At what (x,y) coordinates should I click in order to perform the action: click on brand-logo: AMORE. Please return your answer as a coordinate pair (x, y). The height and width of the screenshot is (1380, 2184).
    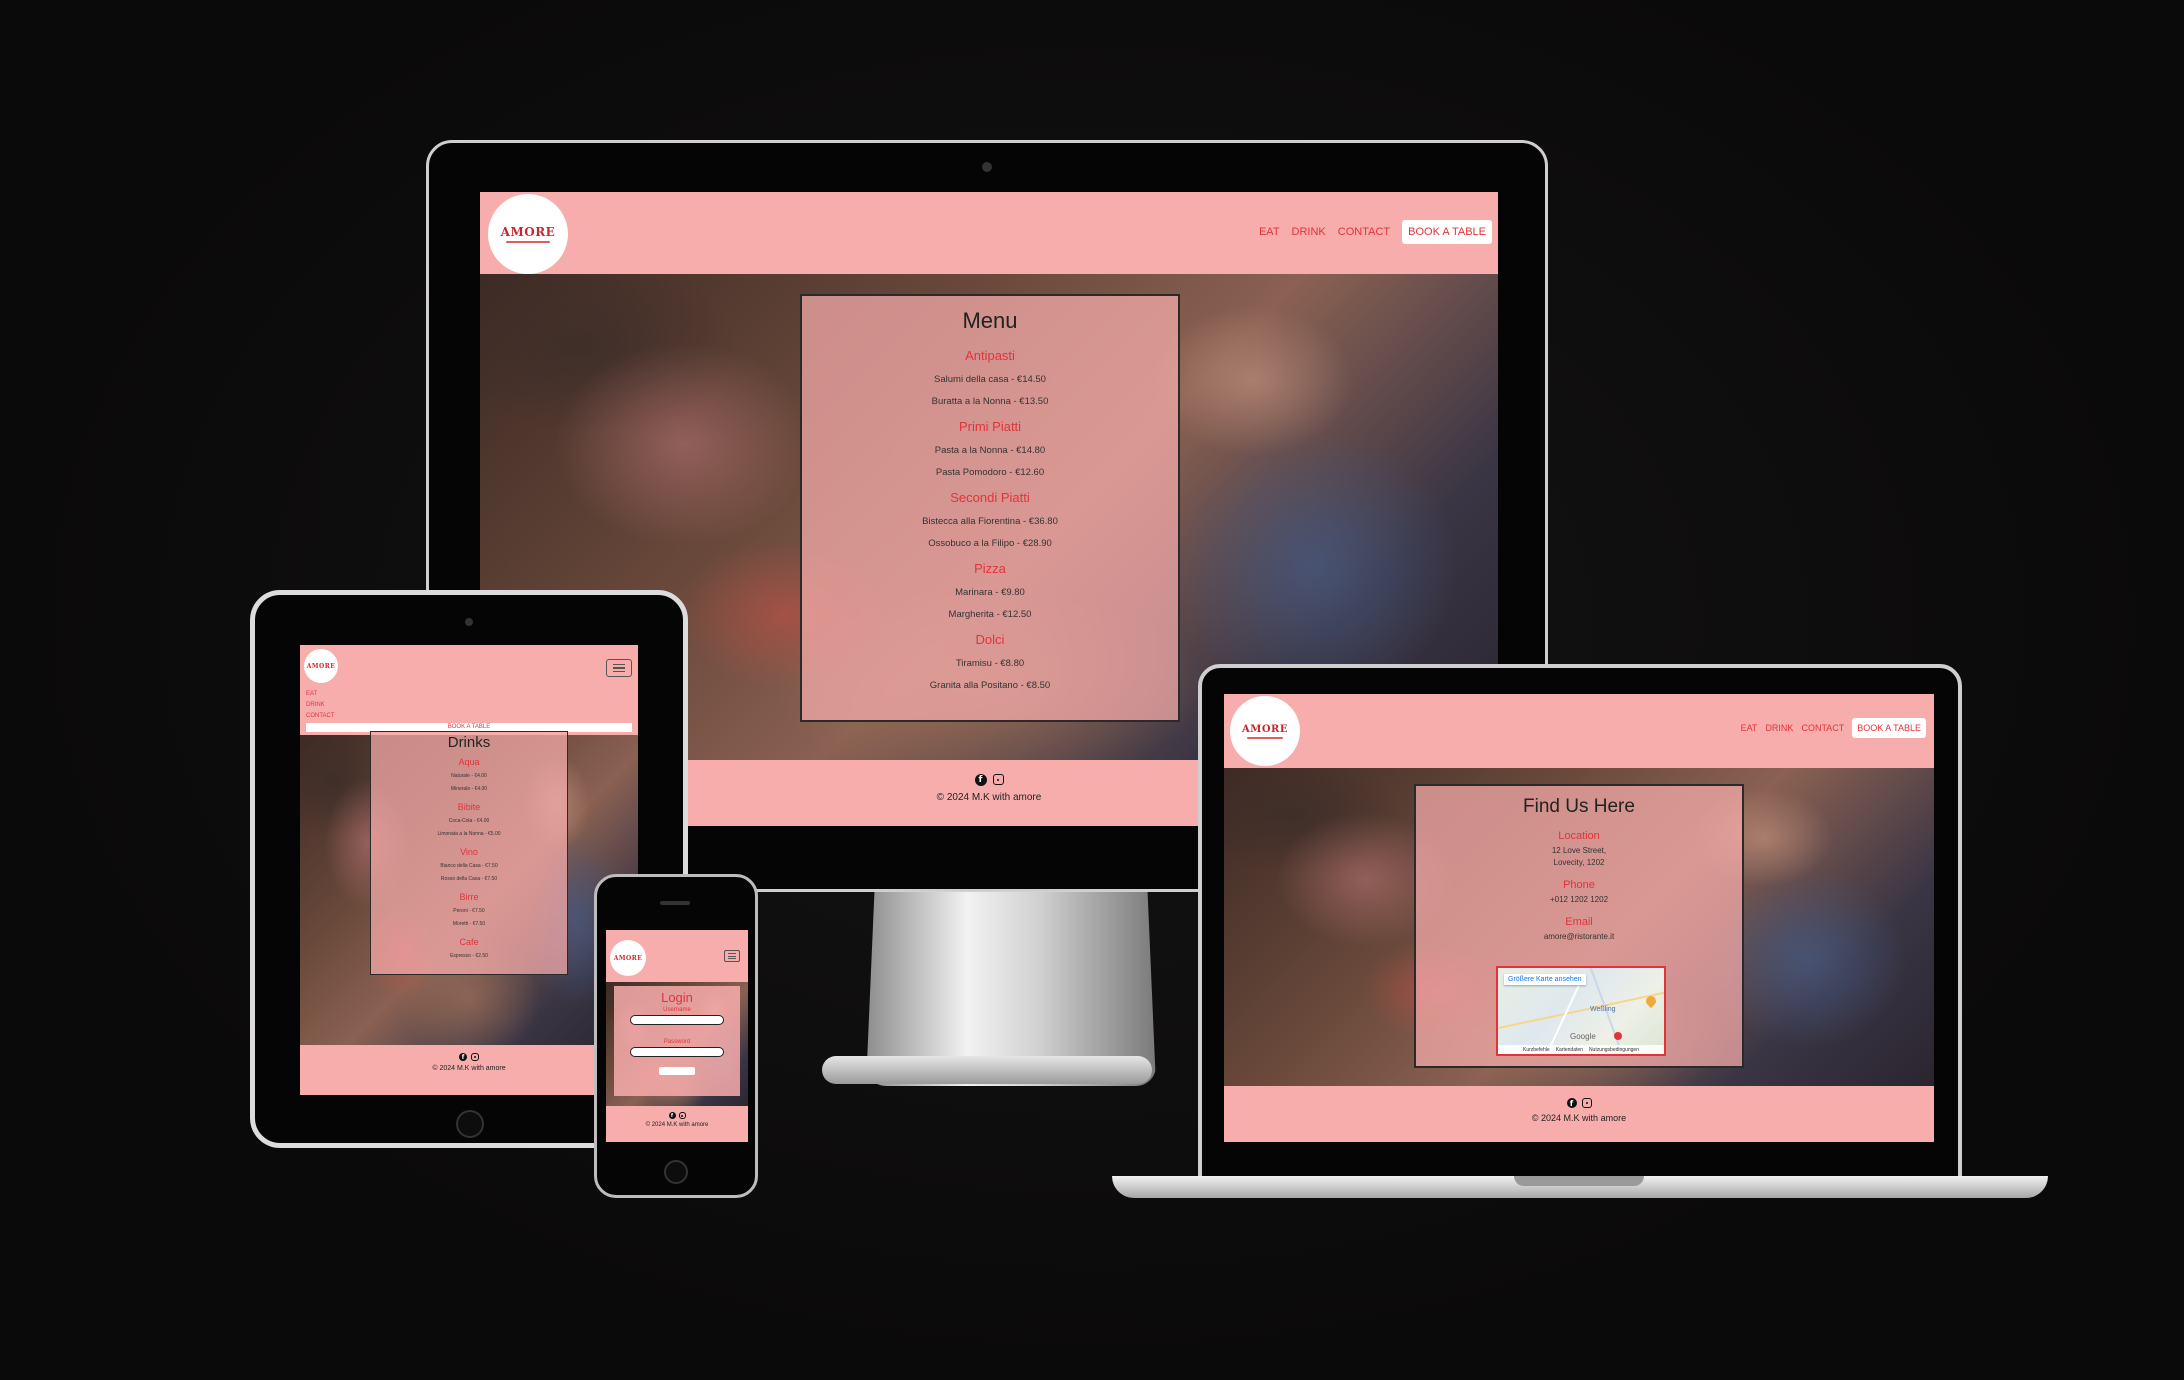
    Looking at the image, I should click on (528, 234).